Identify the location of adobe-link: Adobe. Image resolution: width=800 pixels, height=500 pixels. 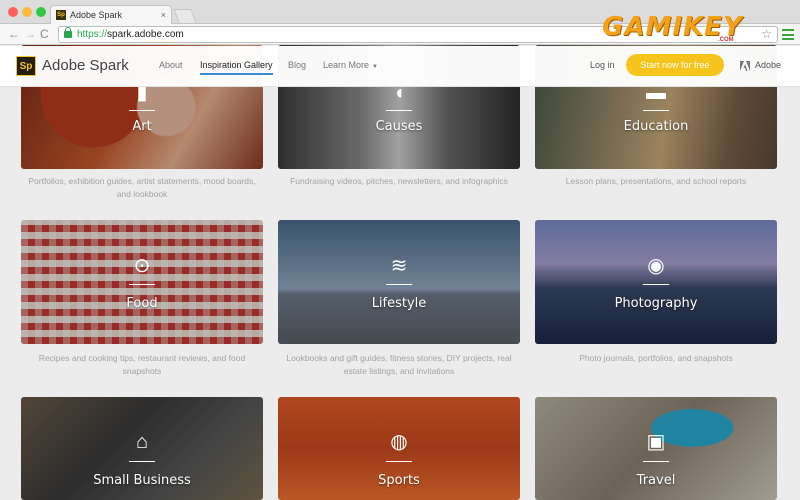
(768, 65).